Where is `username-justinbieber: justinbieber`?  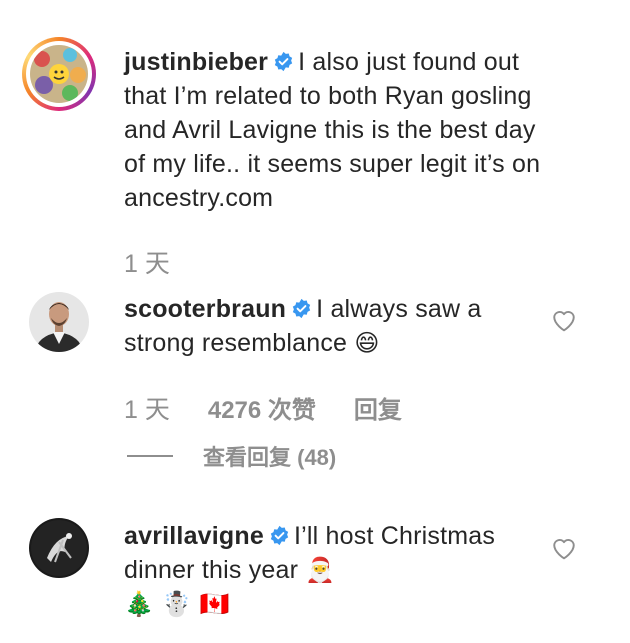
username-justinbieber: justinbieber is located at coordinates (196, 62).